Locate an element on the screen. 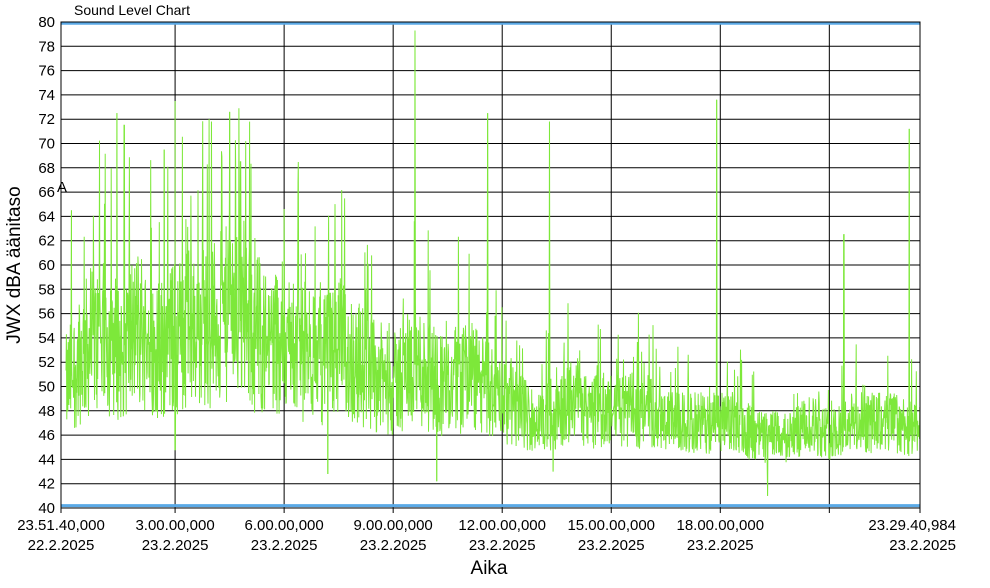 This screenshot has height=588, width=990. x-tick-time: 18.00.00,000 is located at coordinates (720, 525).